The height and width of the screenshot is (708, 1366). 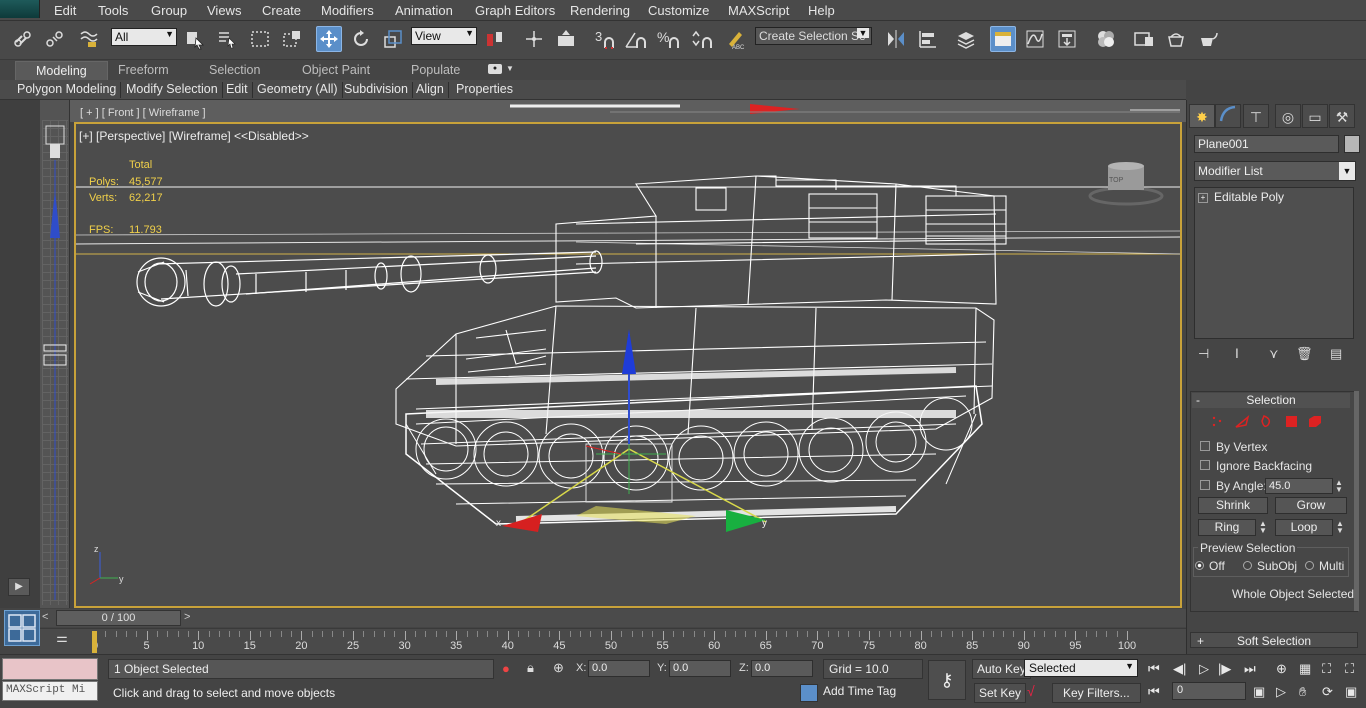 What do you see at coordinates (1299, 486) in the screenshot?
I see `angle-spinner: 45.0` at bounding box center [1299, 486].